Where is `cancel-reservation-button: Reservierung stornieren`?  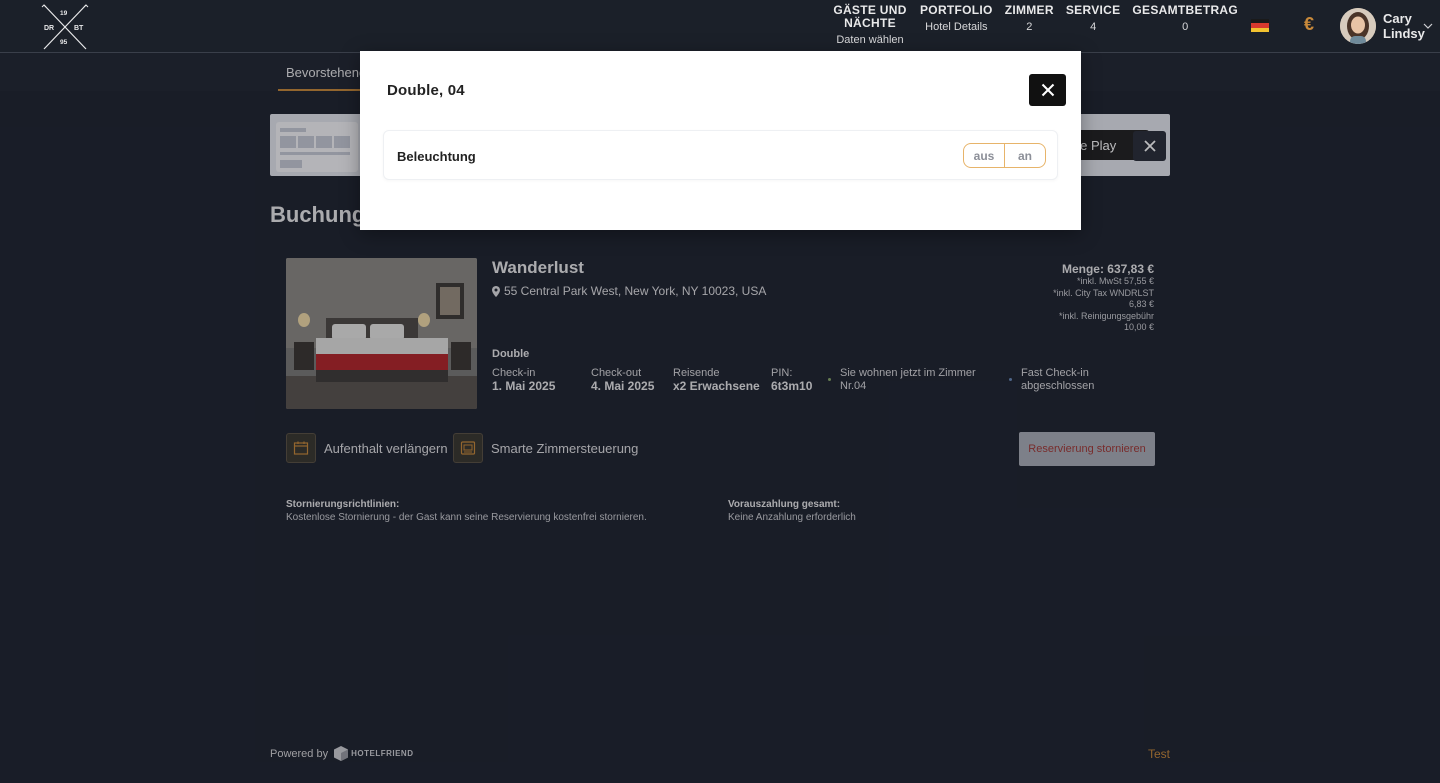 cancel-reservation-button: Reservierung stornieren is located at coordinates (1087, 449).